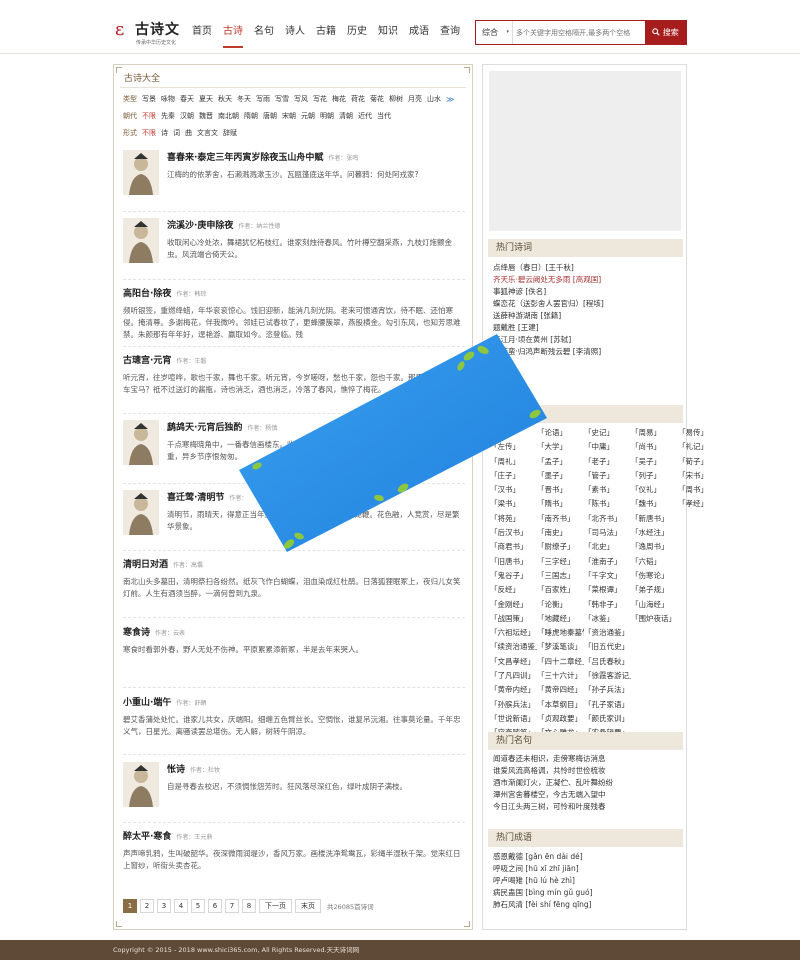  Describe the element at coordinates (607, 504) in the screenshot. I see `book-link: 「陈书」` at that location.